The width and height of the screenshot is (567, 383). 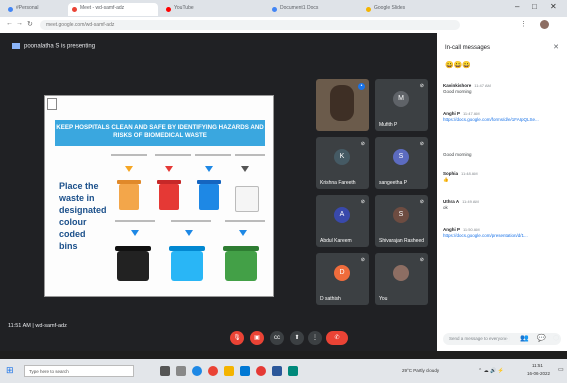 I want to click on participant-name: Abdul Kareem, so click(x=336, y=241).